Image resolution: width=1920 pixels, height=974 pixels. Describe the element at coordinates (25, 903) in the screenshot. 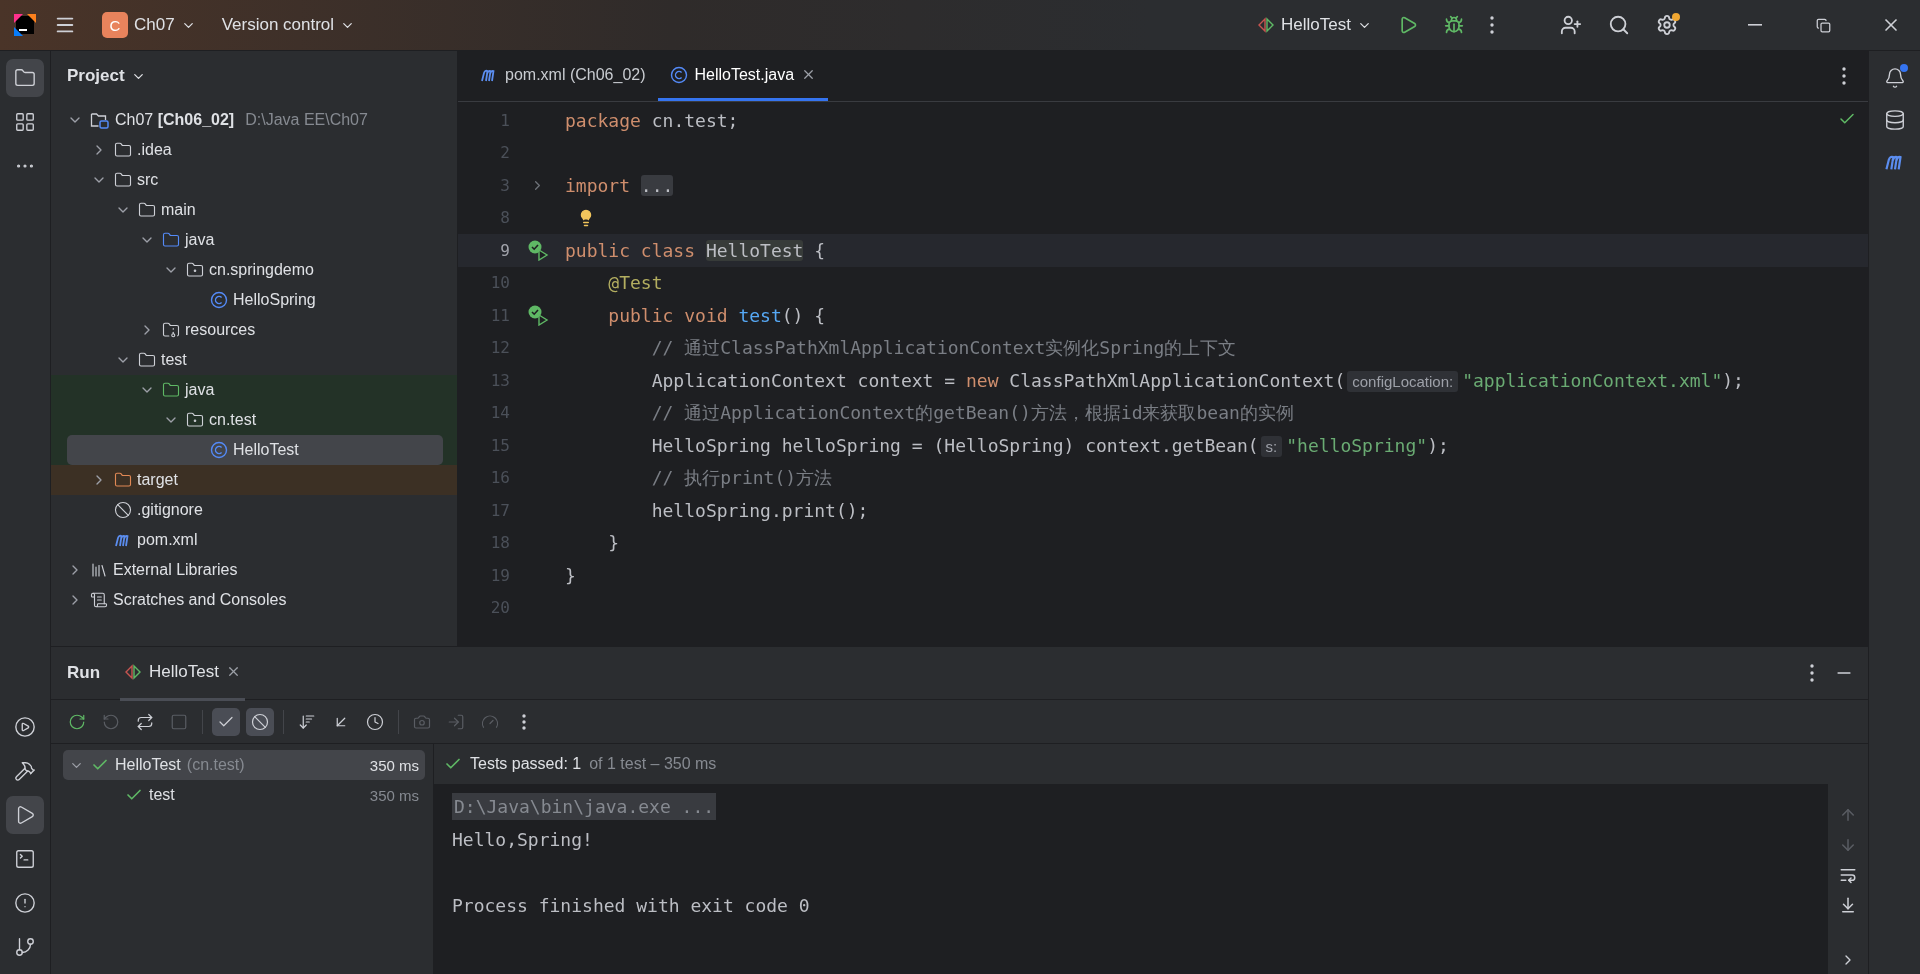

I see `problems-icon` at that location.